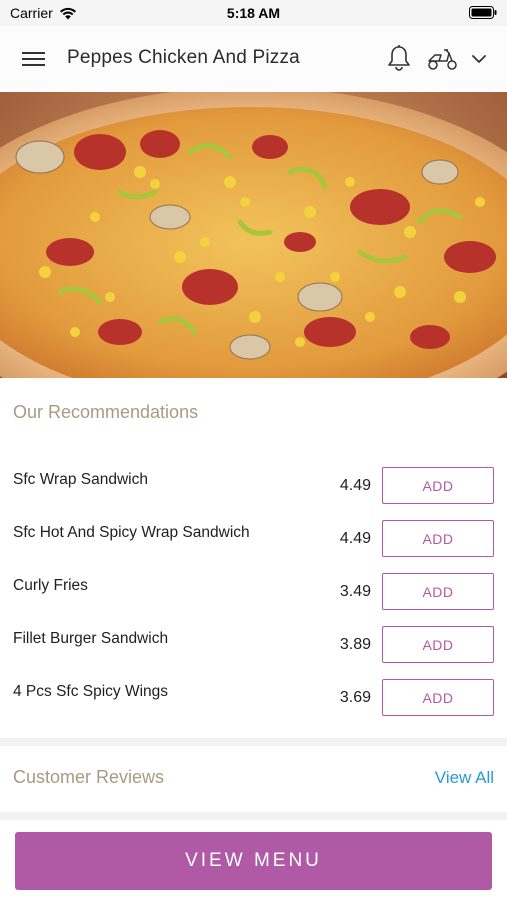  Describe the element at coordinates (131, 532) in the screenshot. I see `item-name: Sfc Hot And Spicy Wrap Sandwich` at that location.